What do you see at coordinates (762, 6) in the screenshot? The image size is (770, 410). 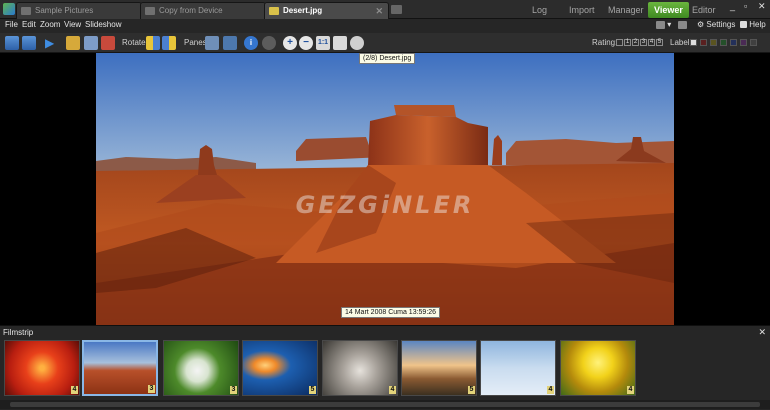 I see `close-window-button: ✕` at bounding box center [762, 6].